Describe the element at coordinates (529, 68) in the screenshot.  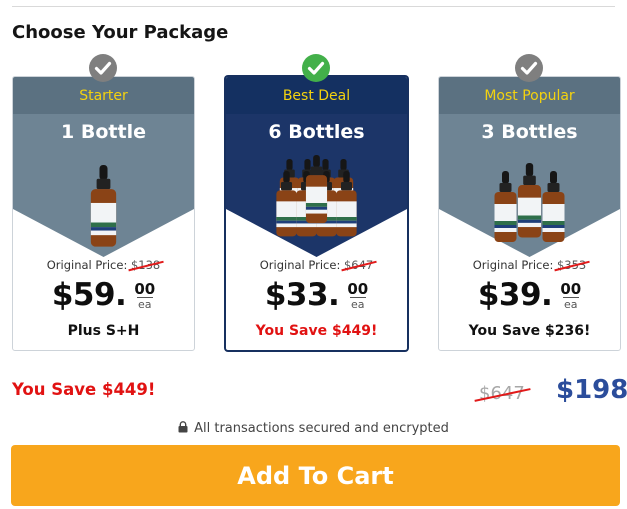
I see `check-icon-most-popular` at that location.